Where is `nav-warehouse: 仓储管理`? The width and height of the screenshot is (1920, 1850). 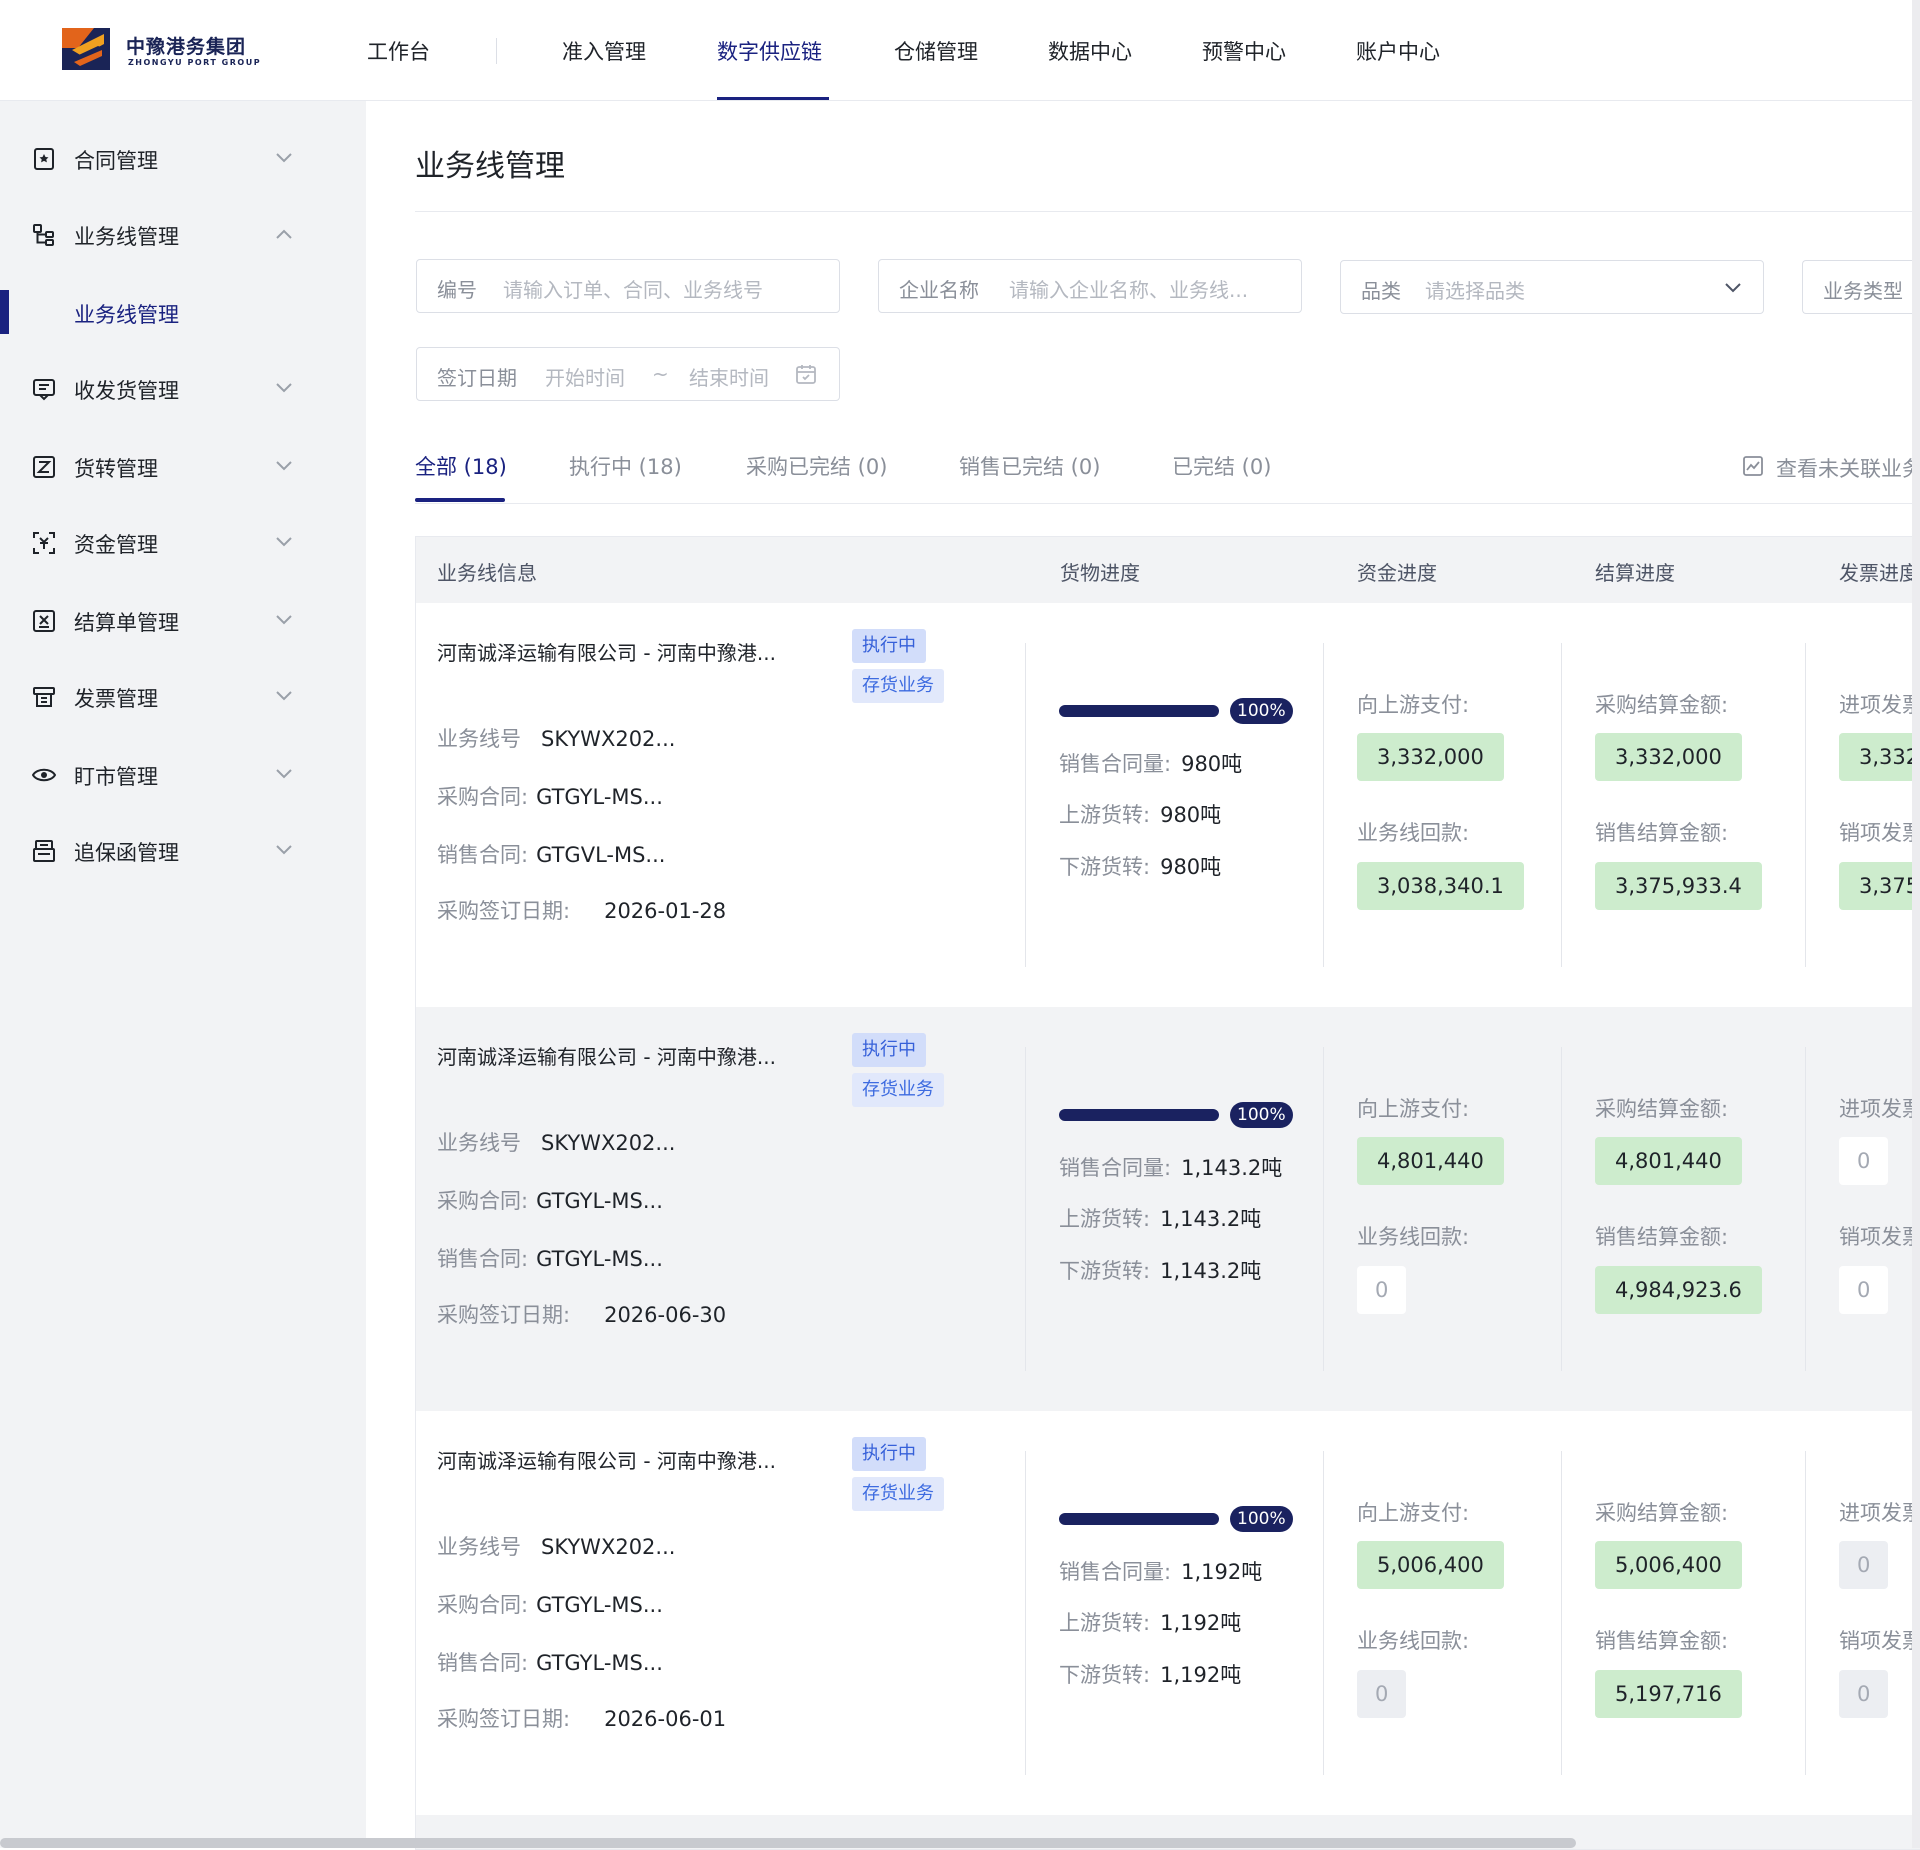 nav-warehouse: 仓储管理 is located at coordinates (936, 51).